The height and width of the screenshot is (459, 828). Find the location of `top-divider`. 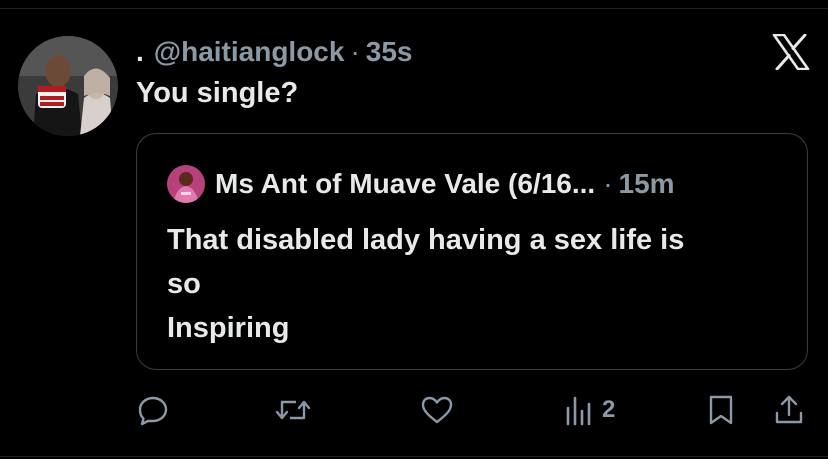

top-divider is located at coordinates (414, 8).